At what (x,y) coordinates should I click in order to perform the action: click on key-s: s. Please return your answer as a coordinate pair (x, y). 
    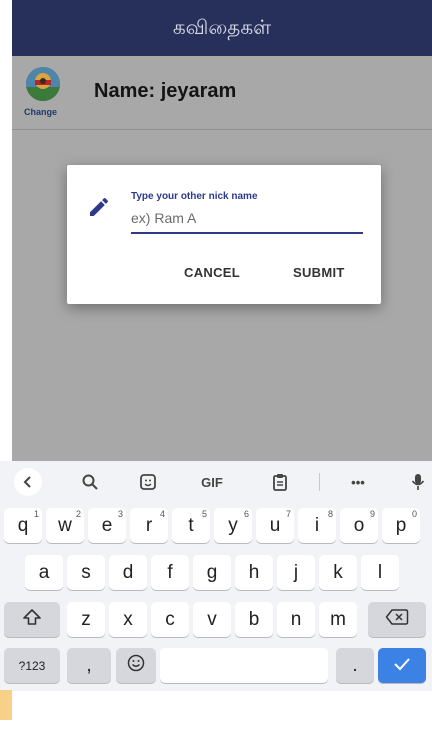
    Looking at the image, I should click on (86, 572).